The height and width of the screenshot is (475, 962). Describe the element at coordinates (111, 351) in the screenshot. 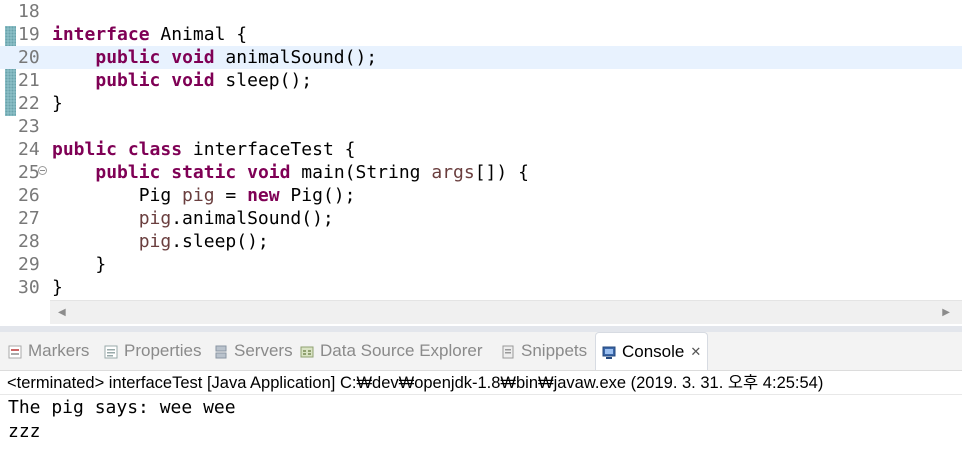

I see `properties-icon` at that location.